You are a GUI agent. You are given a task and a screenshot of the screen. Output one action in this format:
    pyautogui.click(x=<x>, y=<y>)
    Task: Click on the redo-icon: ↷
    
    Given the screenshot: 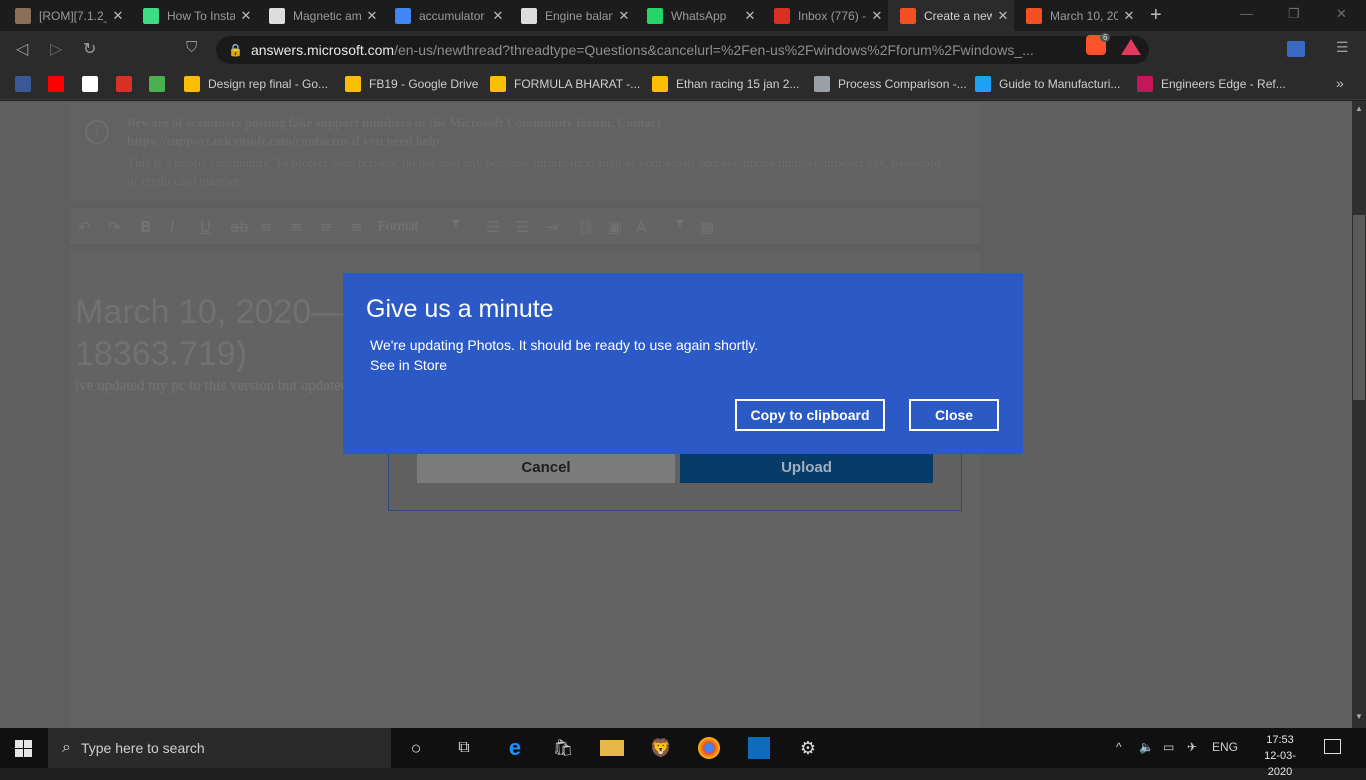 What is the action you would take?
    pyautogui.click(x=114, y=227)
    